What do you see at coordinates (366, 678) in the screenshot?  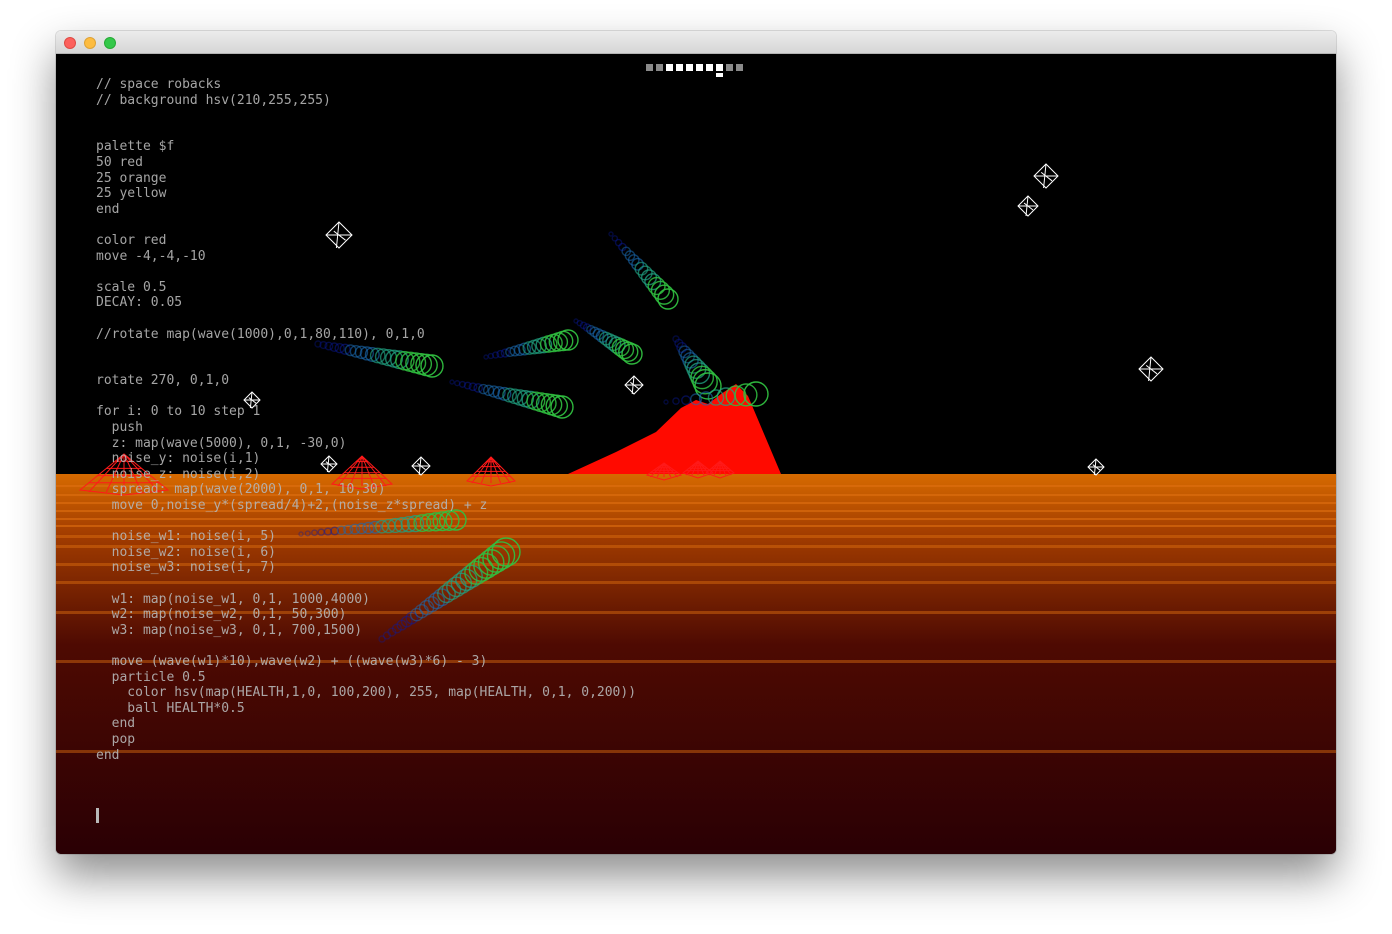 I see `code-line: particle 0.5` at bounding box center [366, 678].